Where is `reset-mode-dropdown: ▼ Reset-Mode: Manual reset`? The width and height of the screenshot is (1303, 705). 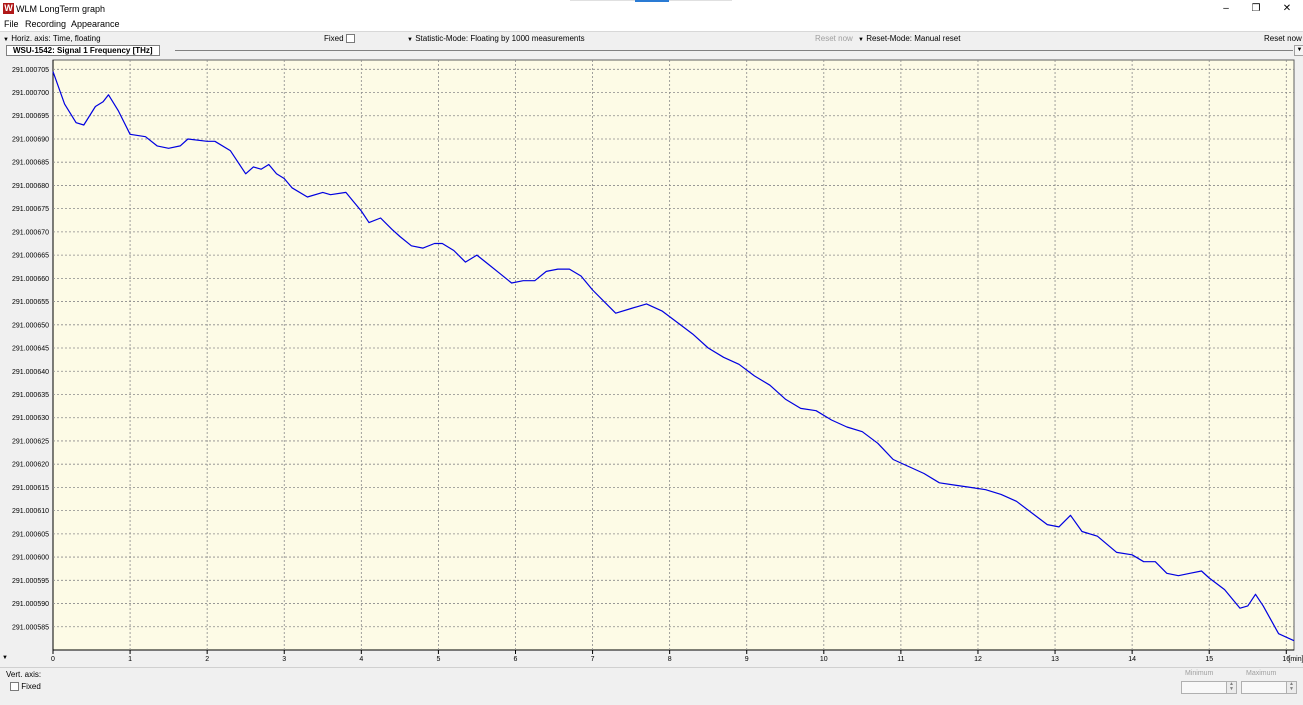 reset-mode-dropdown: ▼ Reset-Mode: Manual reset is located at coordinates (909, 38).